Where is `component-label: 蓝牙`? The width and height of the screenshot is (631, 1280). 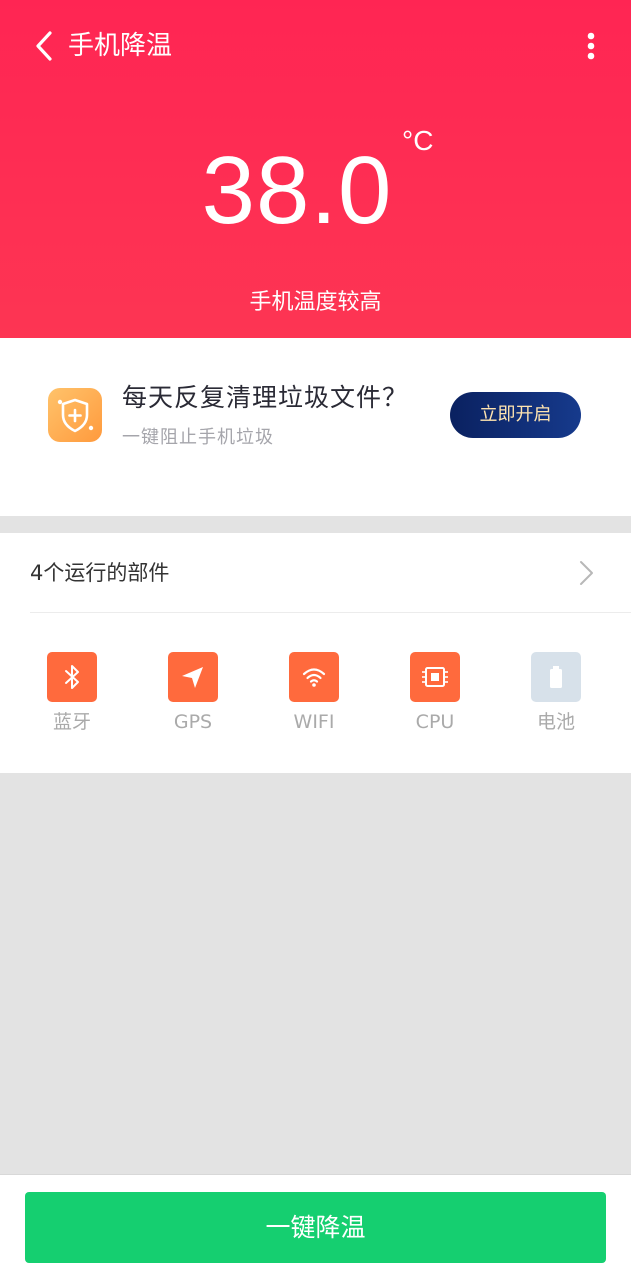 component-label: 蓝牙 is located at coordinates (71, 722).